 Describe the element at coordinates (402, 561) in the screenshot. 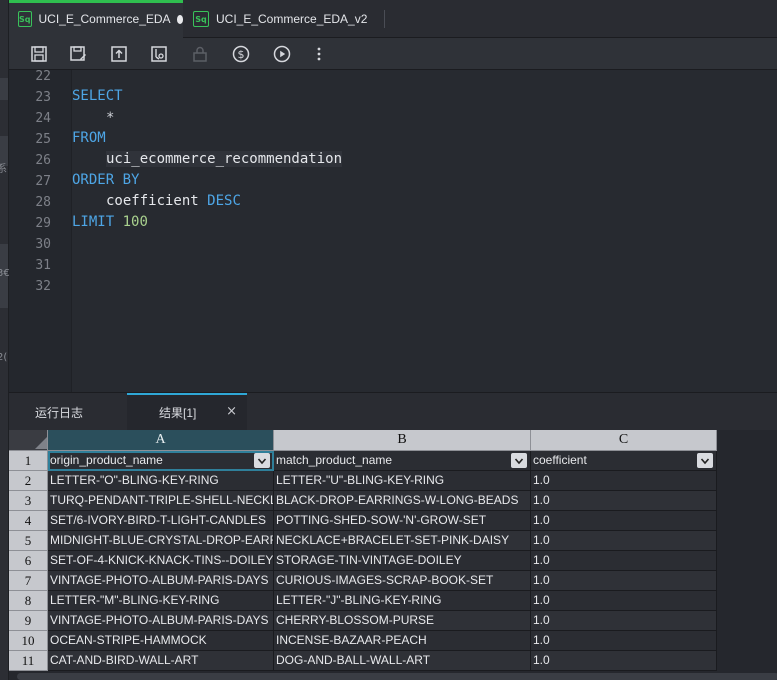

I see `table-cell: STORAGE-TIN-VINTAGE-DOILEY` at that location.